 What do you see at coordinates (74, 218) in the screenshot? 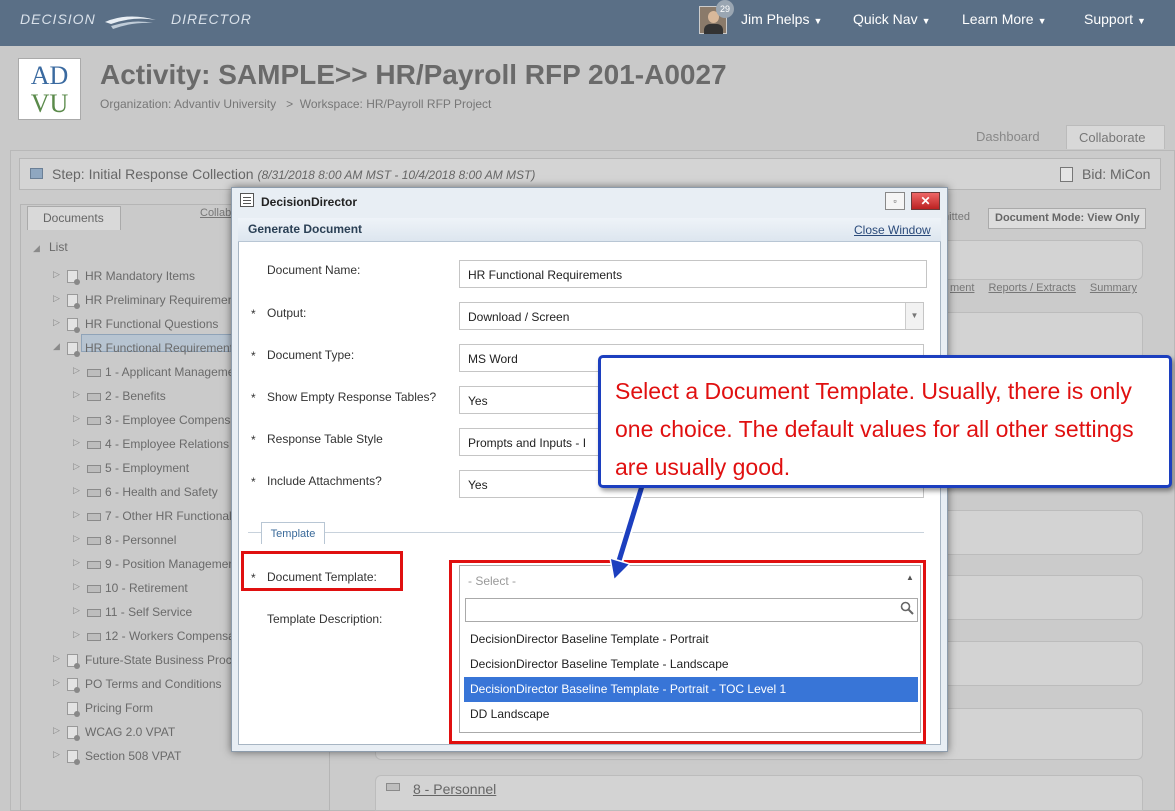
I see `tab-documents: Documents` at bounding box center [74, 218].